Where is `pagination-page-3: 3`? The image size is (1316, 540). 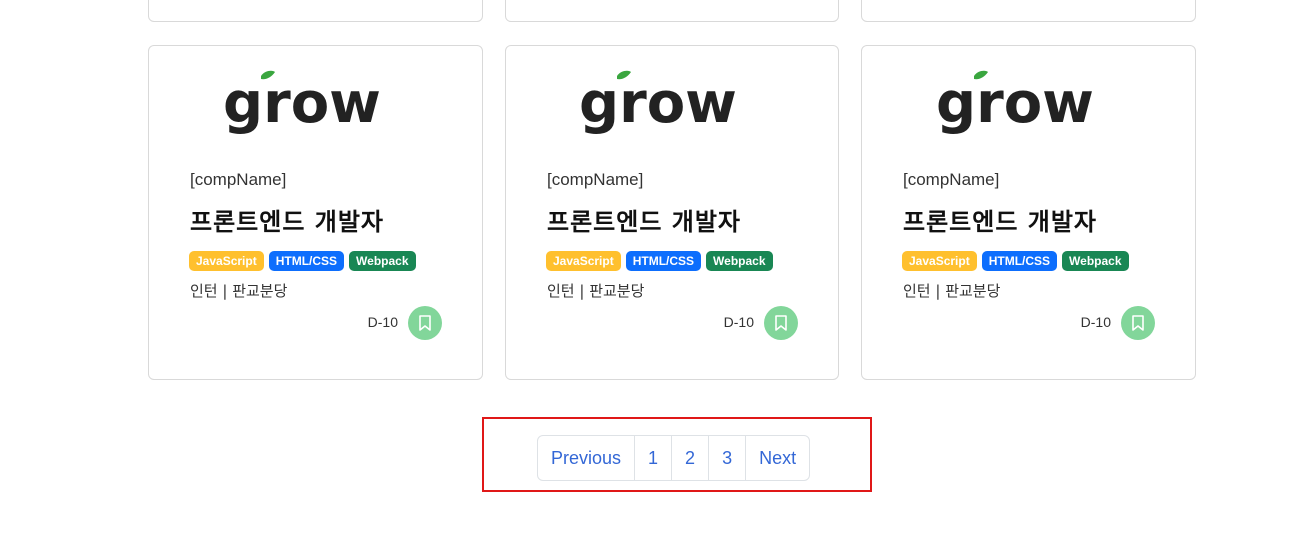
pagination-page-3: 3 is located at coordinates (726, 458).